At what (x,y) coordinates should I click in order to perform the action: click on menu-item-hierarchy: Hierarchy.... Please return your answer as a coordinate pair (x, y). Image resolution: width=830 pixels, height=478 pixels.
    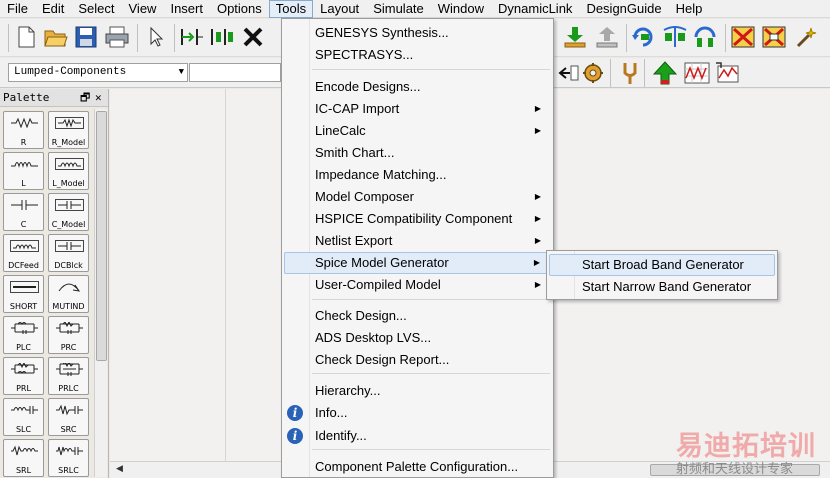
    Looking at the image, I should click on (417, 391).